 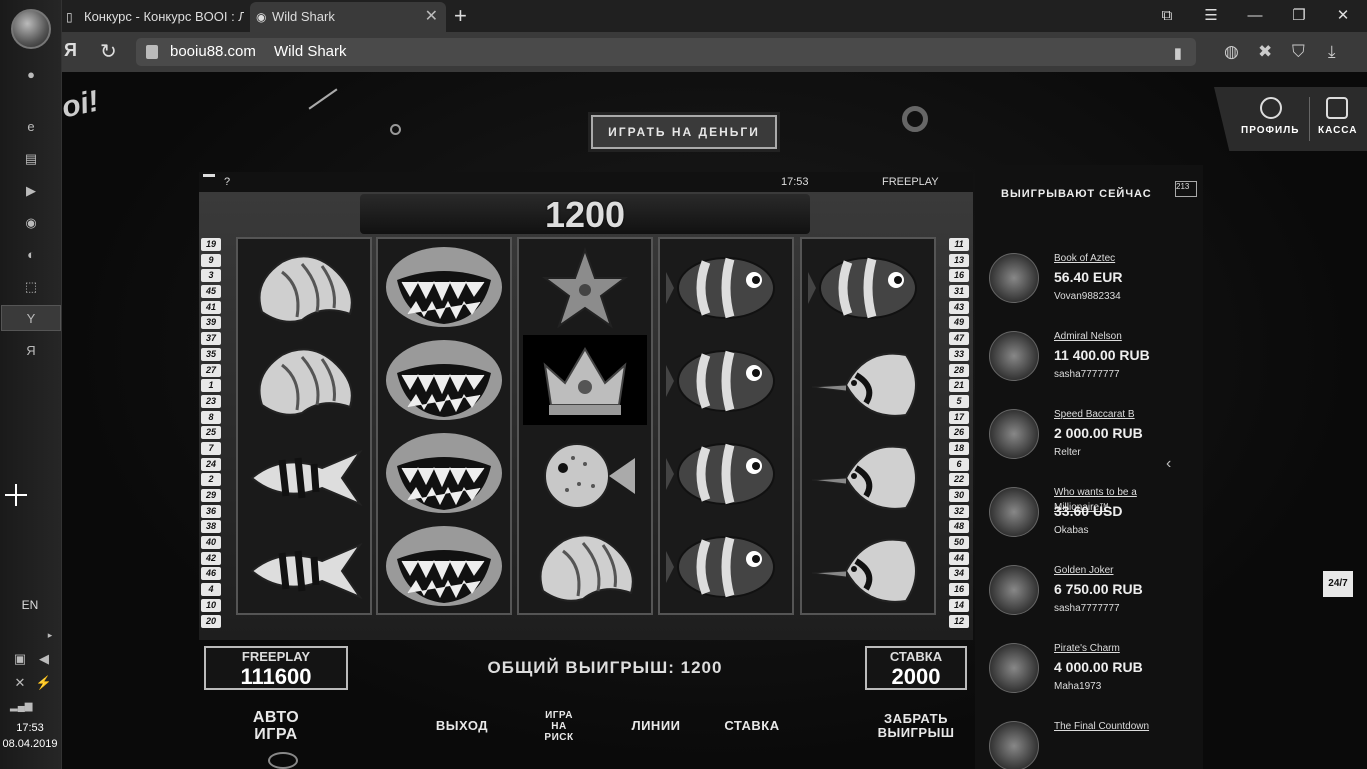 I want to click on play-for-money-button: ИГРАТЬ НА ДЕНЬГИ, so click(x=684, y=132).